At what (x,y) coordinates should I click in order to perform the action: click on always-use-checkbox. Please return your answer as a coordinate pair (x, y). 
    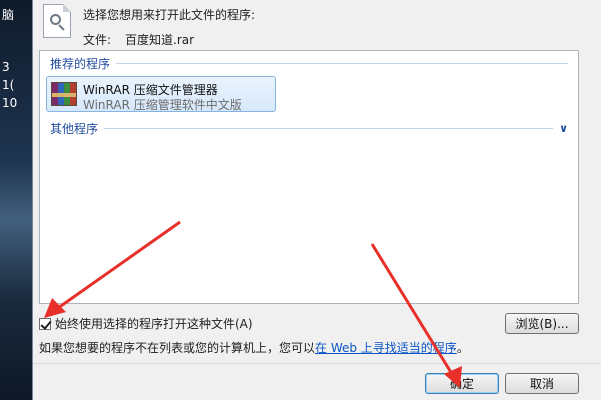
    Looking at the image, I should click on (45, 323).